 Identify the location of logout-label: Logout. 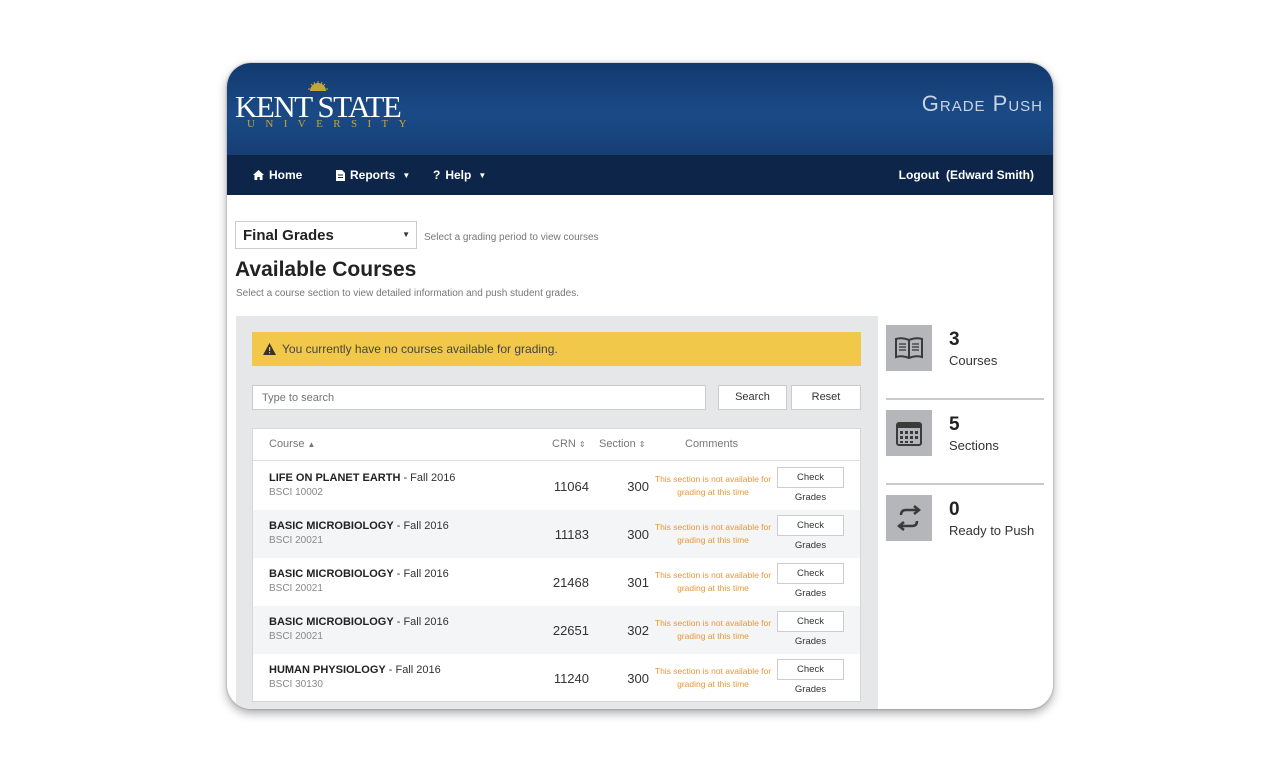
(919, 175).